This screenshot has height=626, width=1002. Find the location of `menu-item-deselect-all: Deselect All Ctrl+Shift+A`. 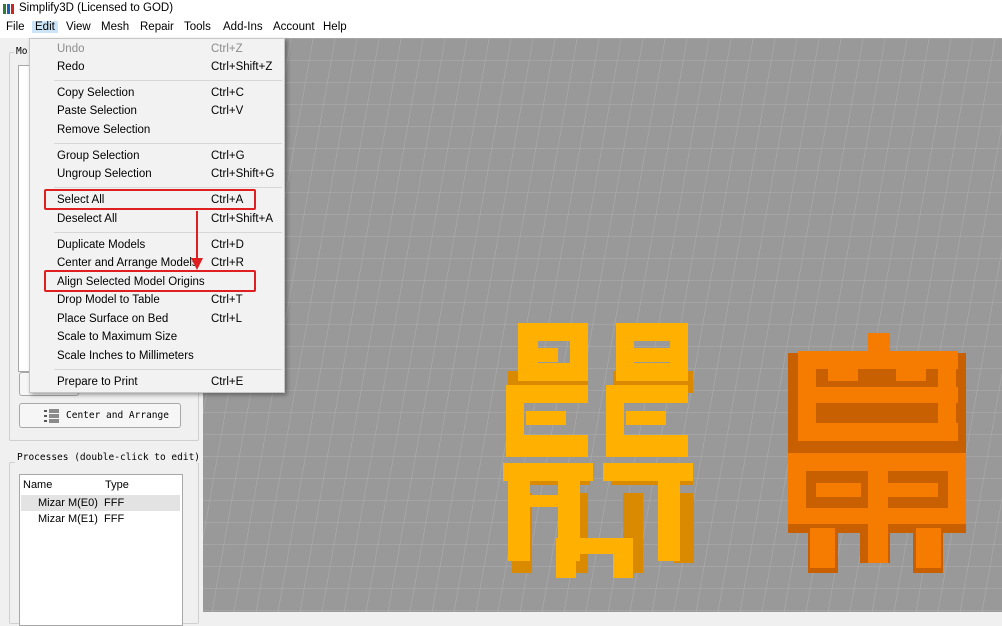

menu-item-deselect-all: Deselect All Ctrl+Shift+A is located at coordinates (157, 220).